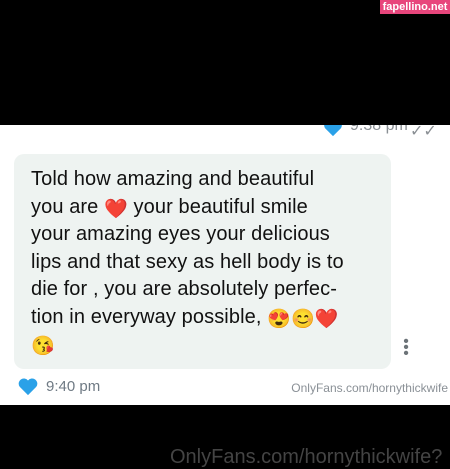 This screenshot has width=450, height=469. Describe the element at coordinates (369, 388) in the screenshot. I see `profile-link: OnlyFans.com/hornythickwife` at that location.